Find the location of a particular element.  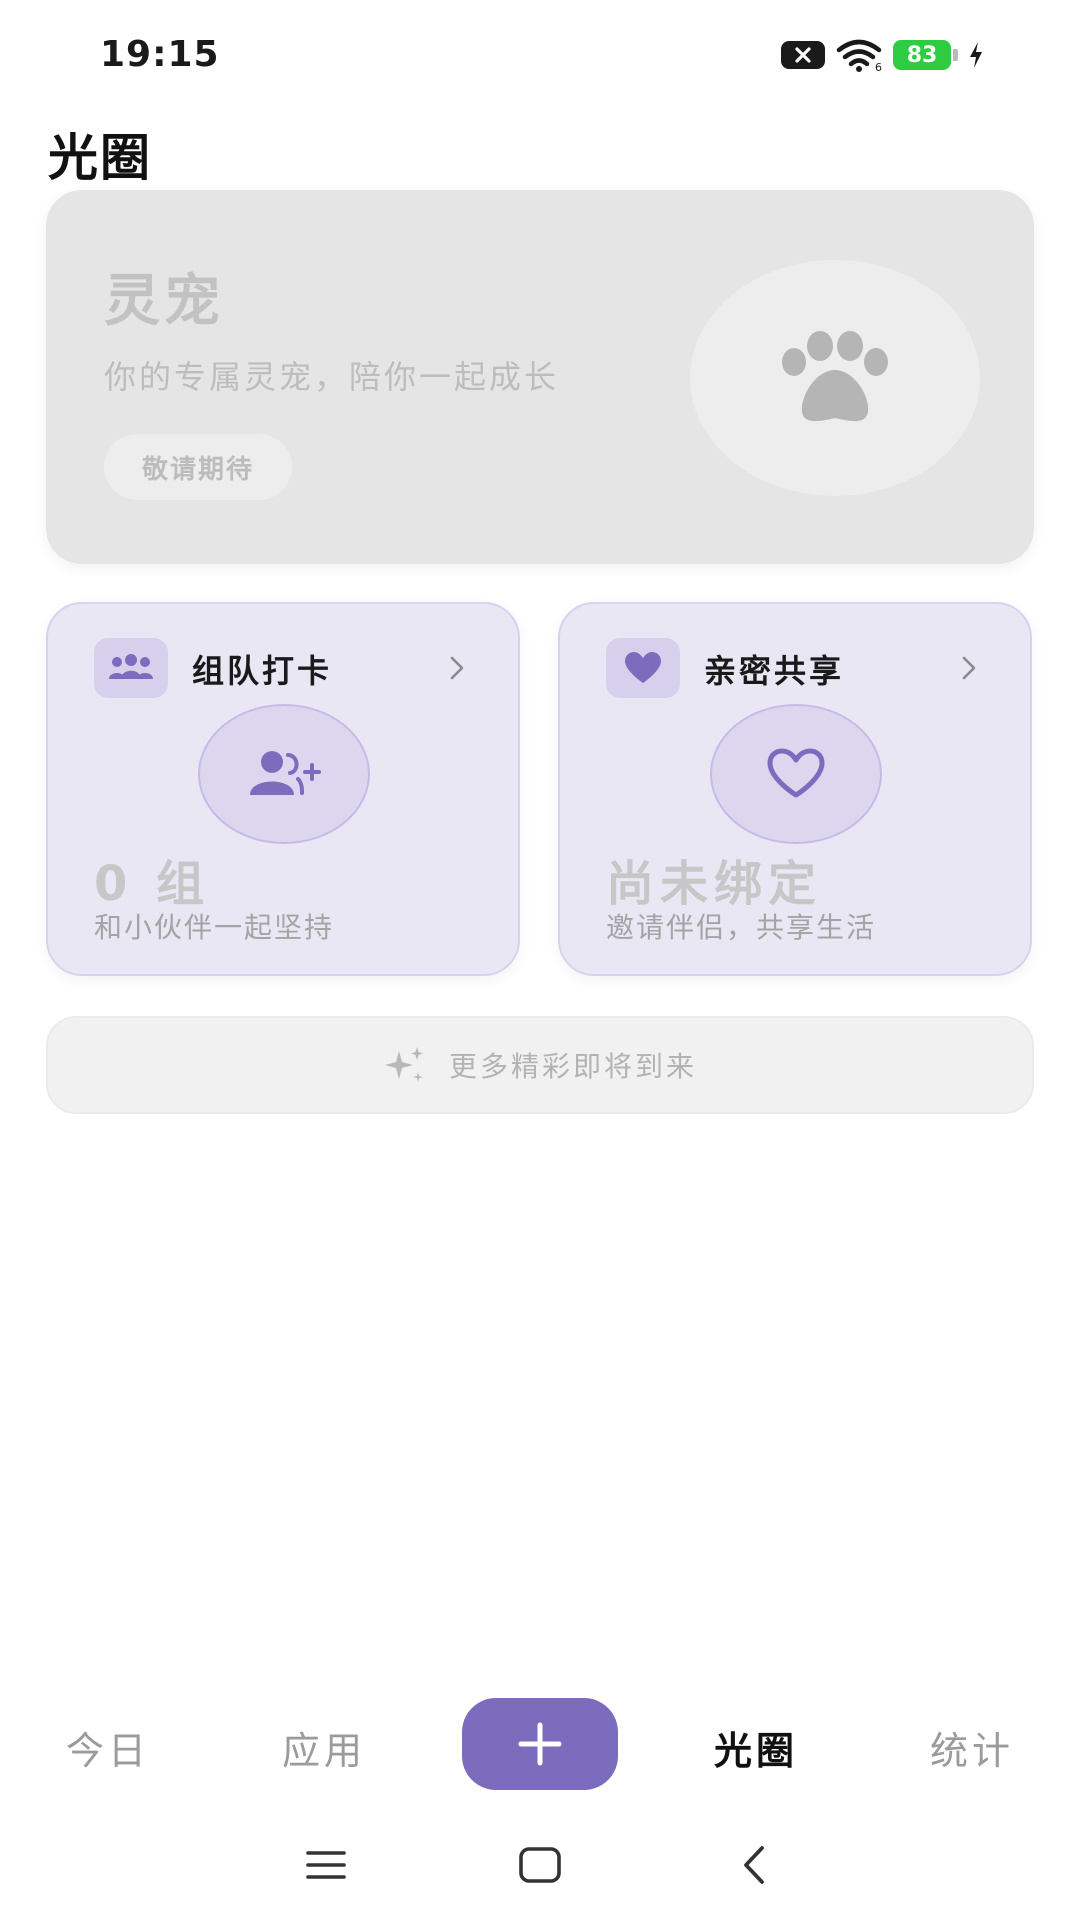

system-nav-bar is located at coordinates (540, 1865).